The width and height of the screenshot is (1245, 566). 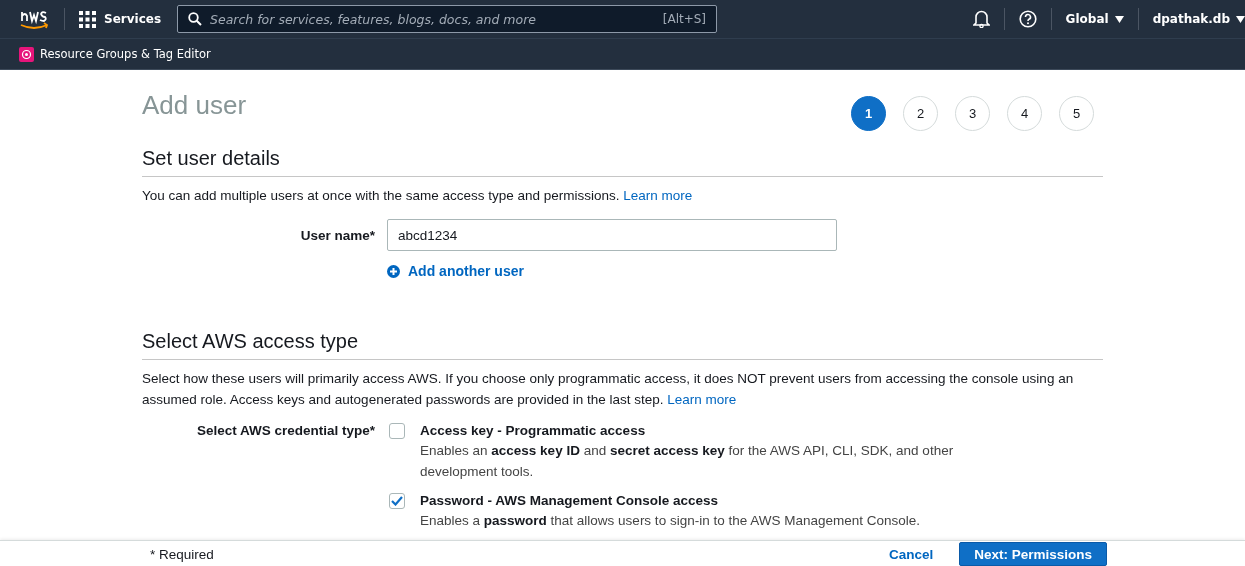 I want to click on section-description: Select how these users will primarily access AWS. If you choose only programmatic access, it does NOT prevent users from accessing the console using an assumed role. Access keys and autogenerated passwords are provided in the last step. Learn more, so click(x=608, y=389).